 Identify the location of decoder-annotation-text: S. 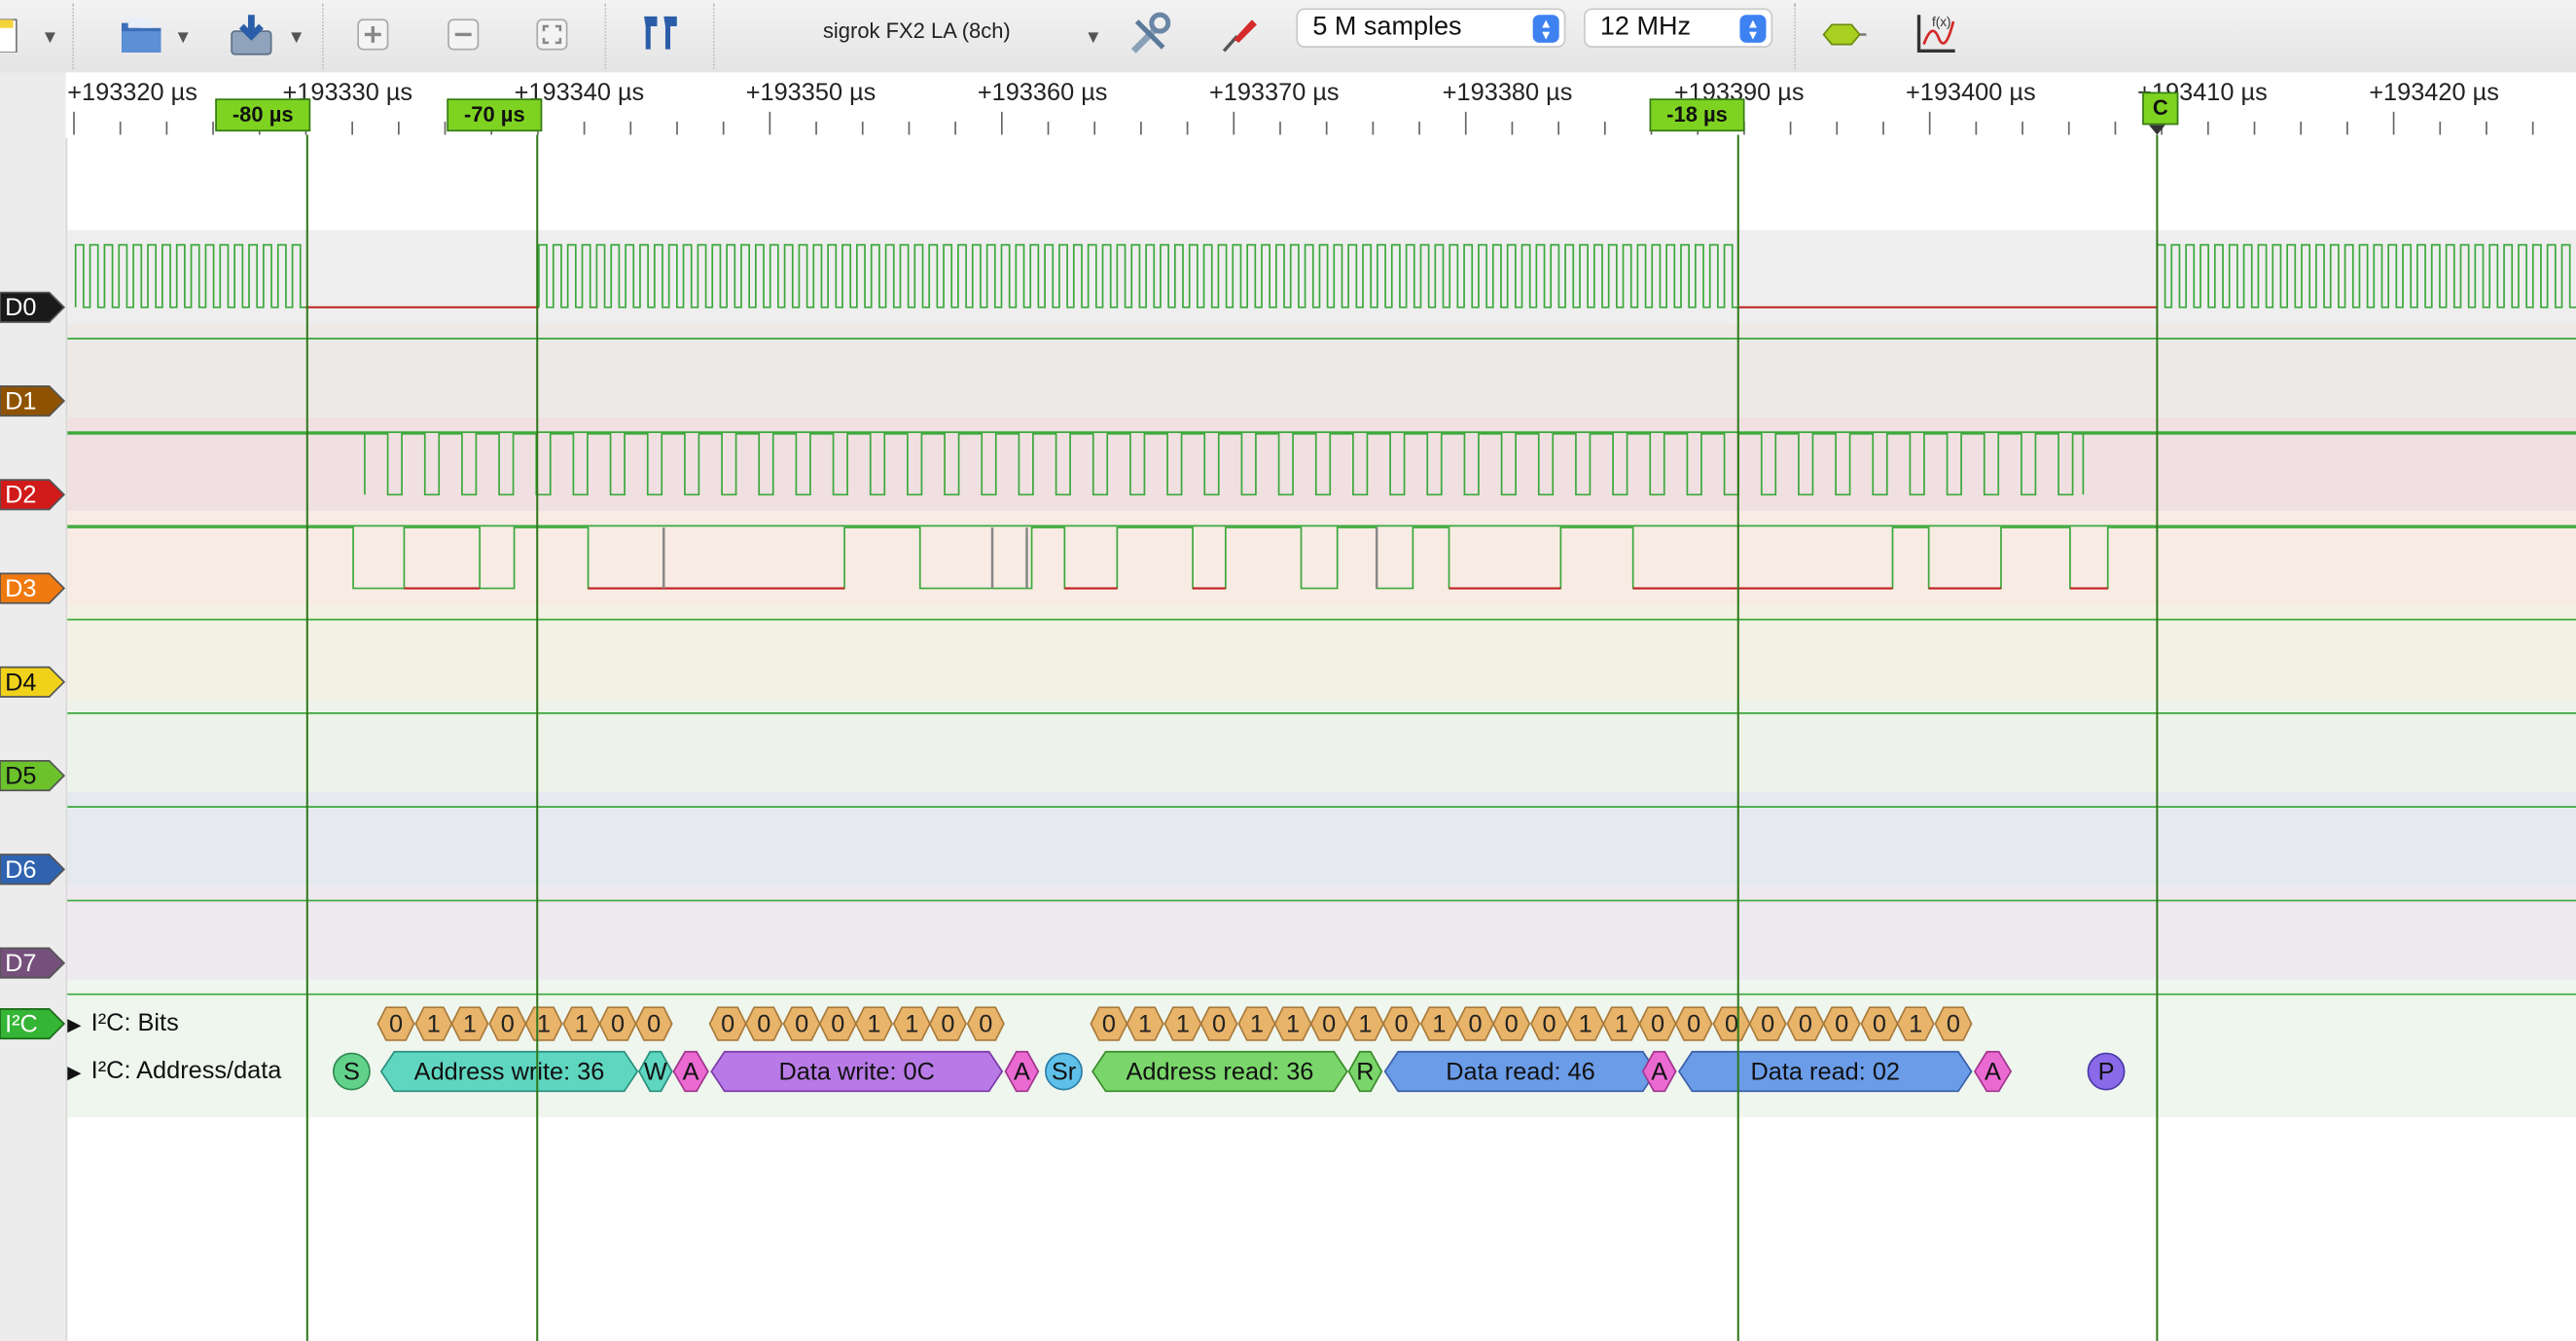
(351, 1071).